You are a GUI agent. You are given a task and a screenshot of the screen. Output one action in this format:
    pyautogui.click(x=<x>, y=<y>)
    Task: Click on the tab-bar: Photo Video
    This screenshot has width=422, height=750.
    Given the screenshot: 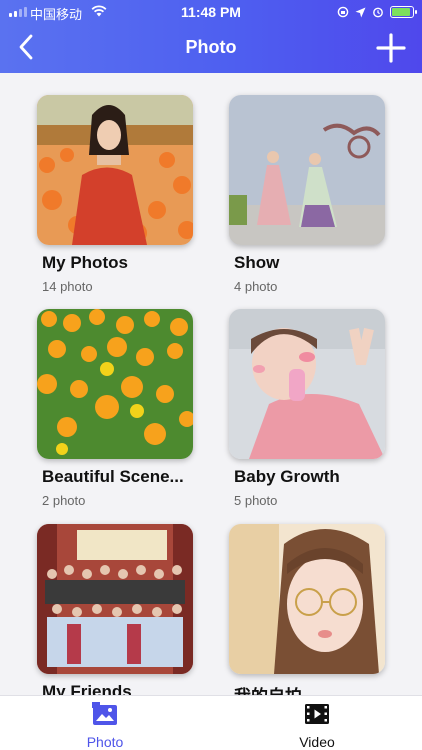 What is the action you would take?
    pyautogui.click(x=211, y=722)
    